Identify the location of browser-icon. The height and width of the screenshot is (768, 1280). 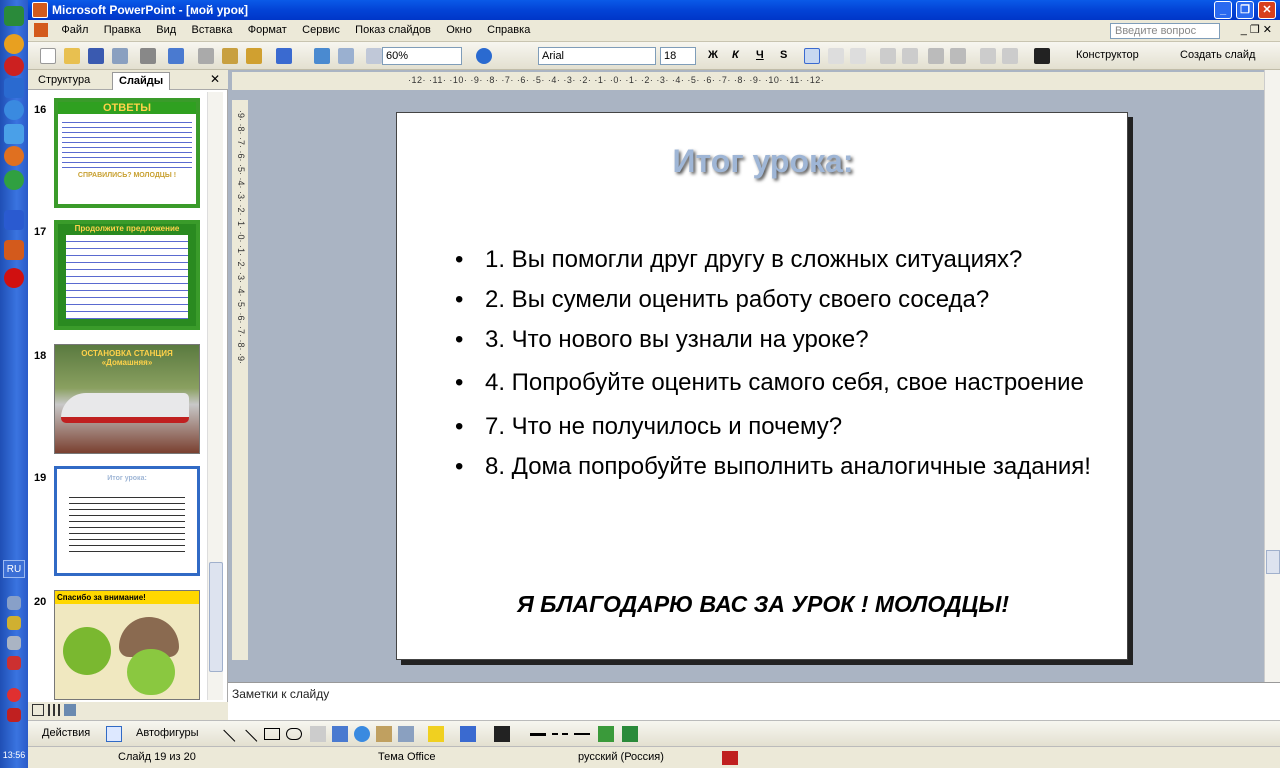
(14, 66).